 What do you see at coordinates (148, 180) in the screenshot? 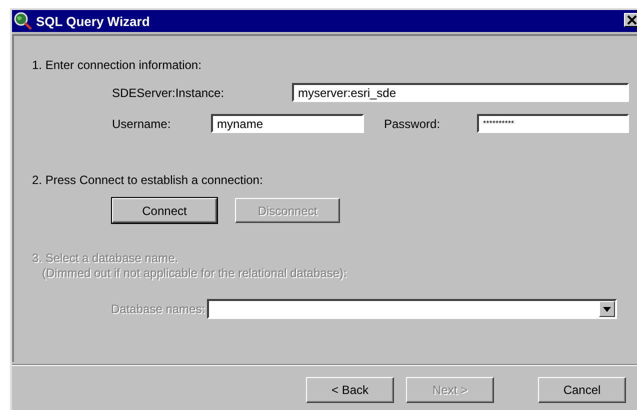
I see `step-heading: 2. Press Connect to establish a connection:` at bounding box center [148, 180].